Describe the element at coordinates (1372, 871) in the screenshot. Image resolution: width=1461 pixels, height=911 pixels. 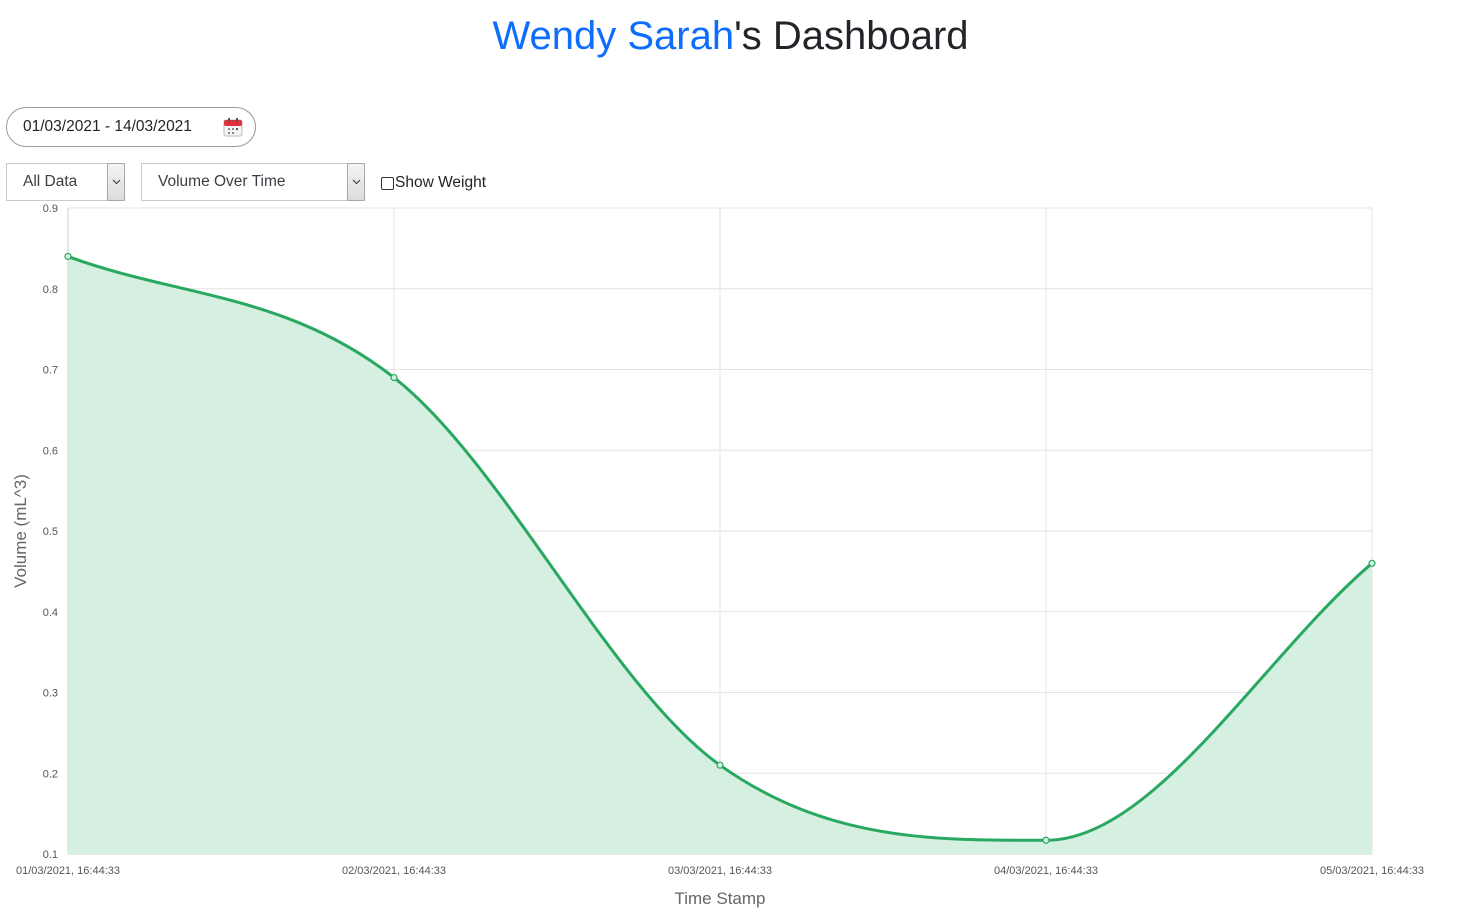
I see `x-tick-label: 05/03/2021, 16:44:33` at that location.